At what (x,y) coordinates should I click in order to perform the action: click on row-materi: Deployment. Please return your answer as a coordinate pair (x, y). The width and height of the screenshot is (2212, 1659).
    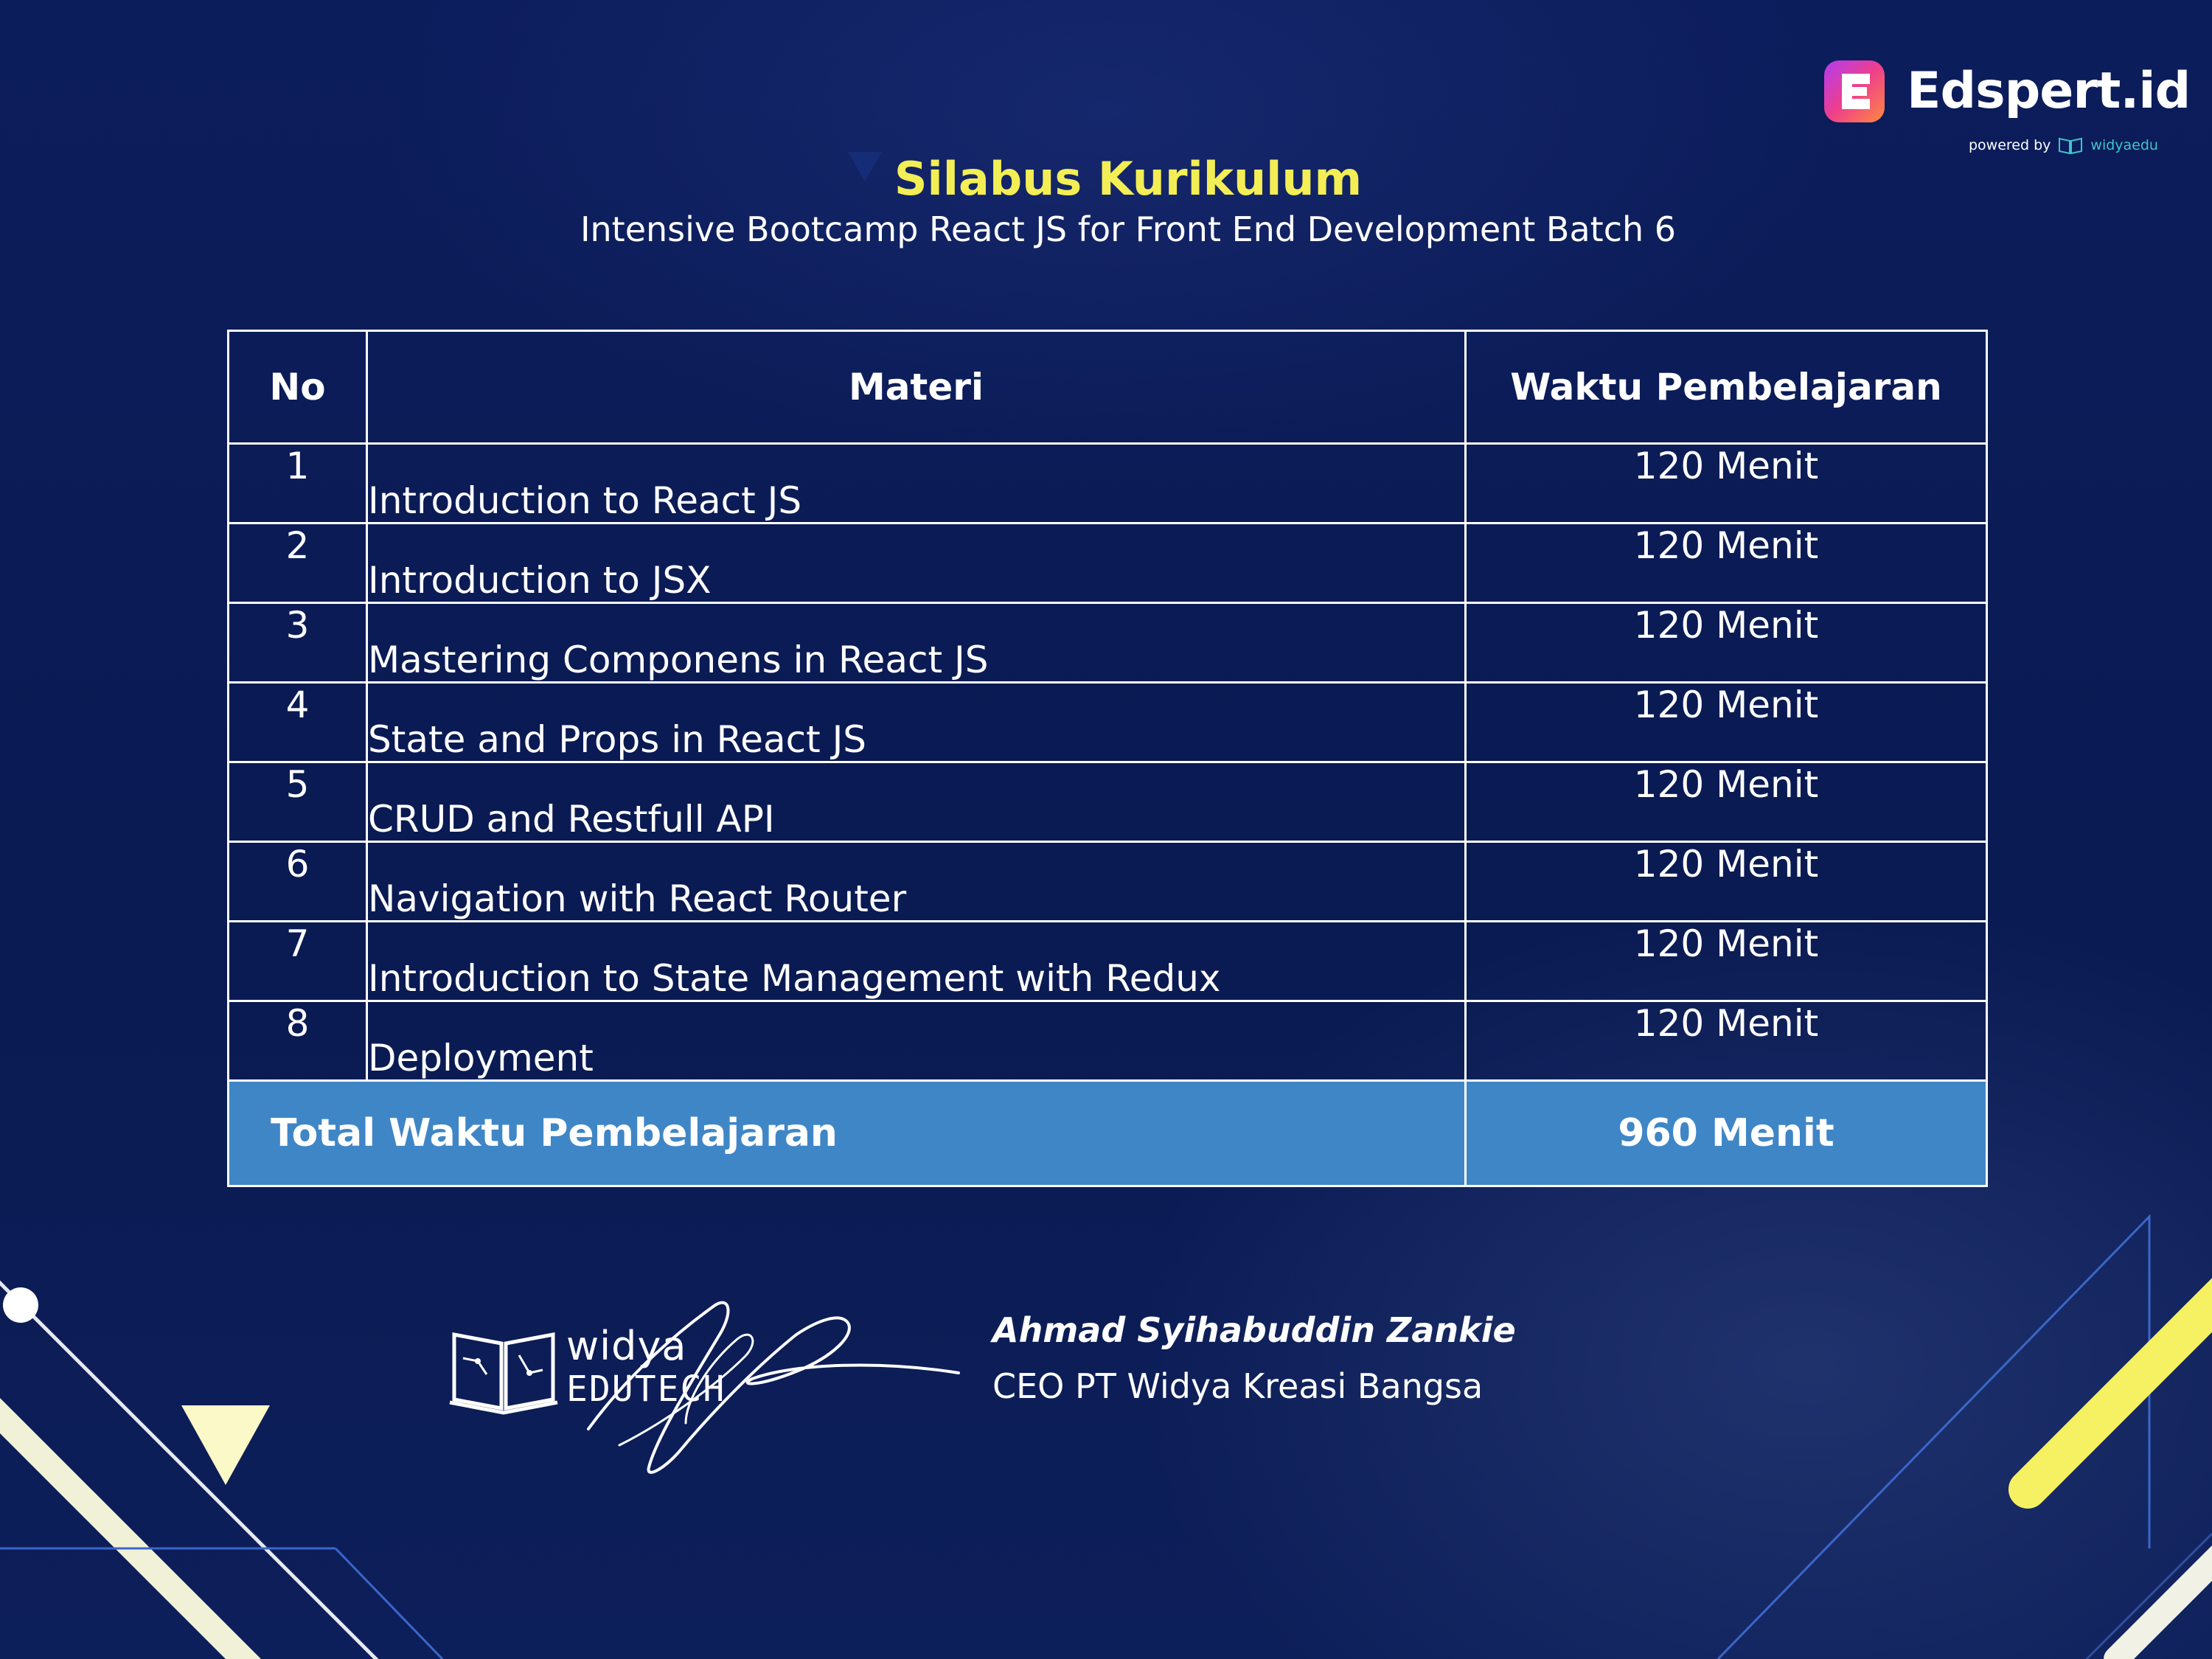
    Looking at the image, I should click on (916, 1041).